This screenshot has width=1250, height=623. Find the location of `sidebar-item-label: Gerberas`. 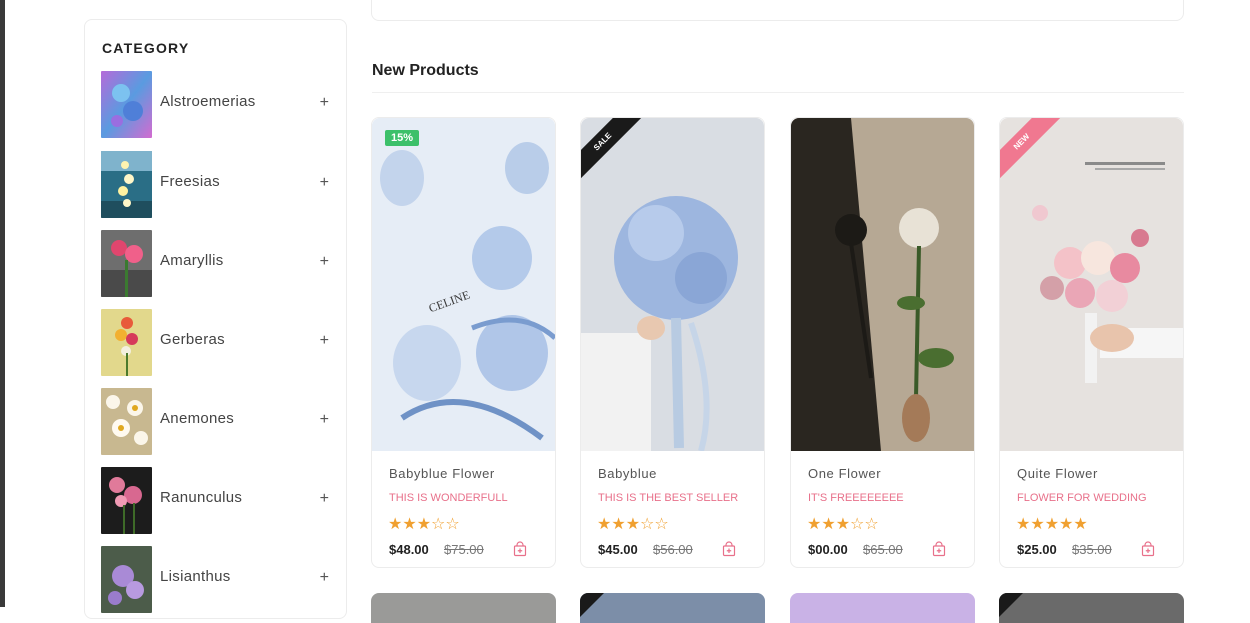

sidebar-item-label: Gerberas is located at coordinates (192, 339).